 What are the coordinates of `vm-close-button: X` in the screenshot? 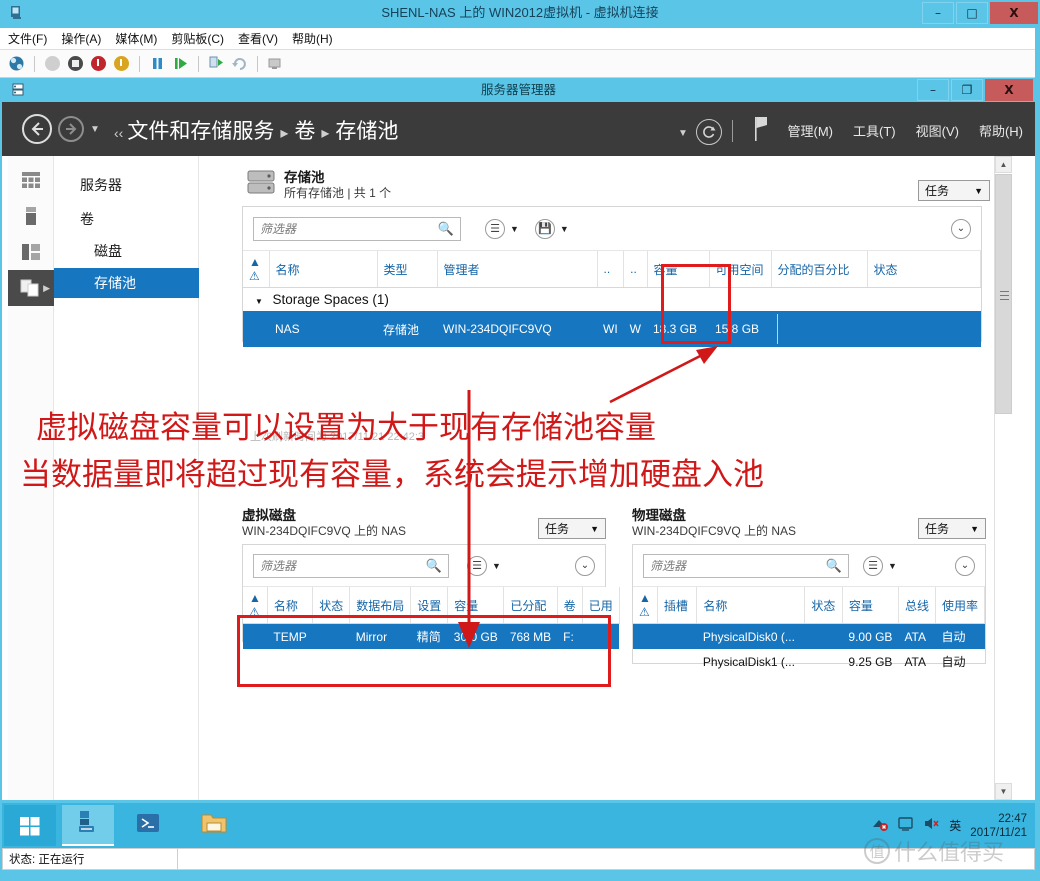 It's located at (1014, 13).